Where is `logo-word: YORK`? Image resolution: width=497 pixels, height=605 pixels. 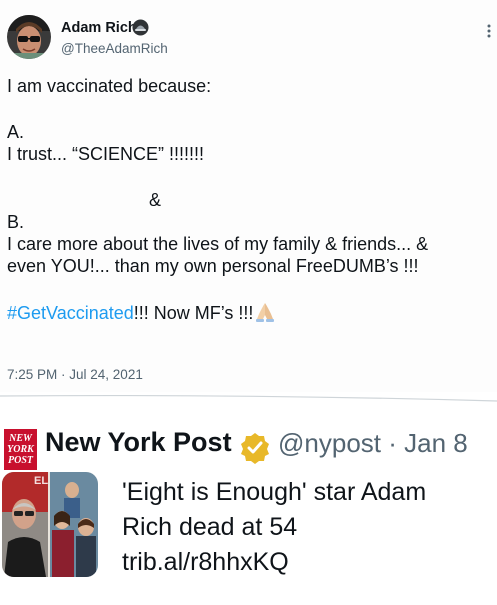 logo-word: YORK is located at coordinates (21, 449).